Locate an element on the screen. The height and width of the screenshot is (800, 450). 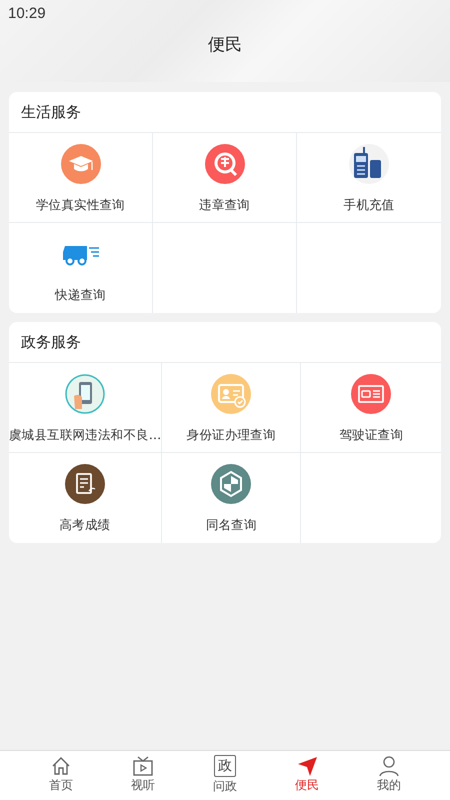
nav-tab: 政 问政 is located at coordinates (225, 775).